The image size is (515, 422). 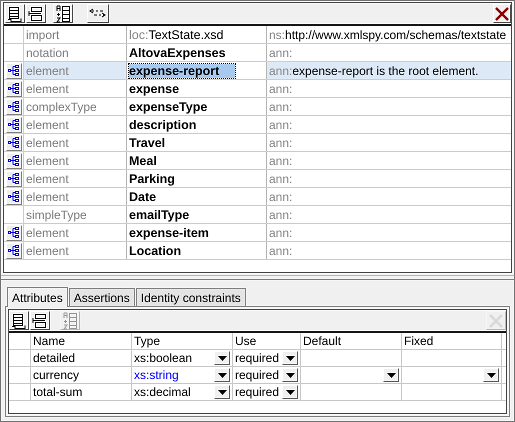 I want to click on component-kind: notation, so click(x=47, y=53).